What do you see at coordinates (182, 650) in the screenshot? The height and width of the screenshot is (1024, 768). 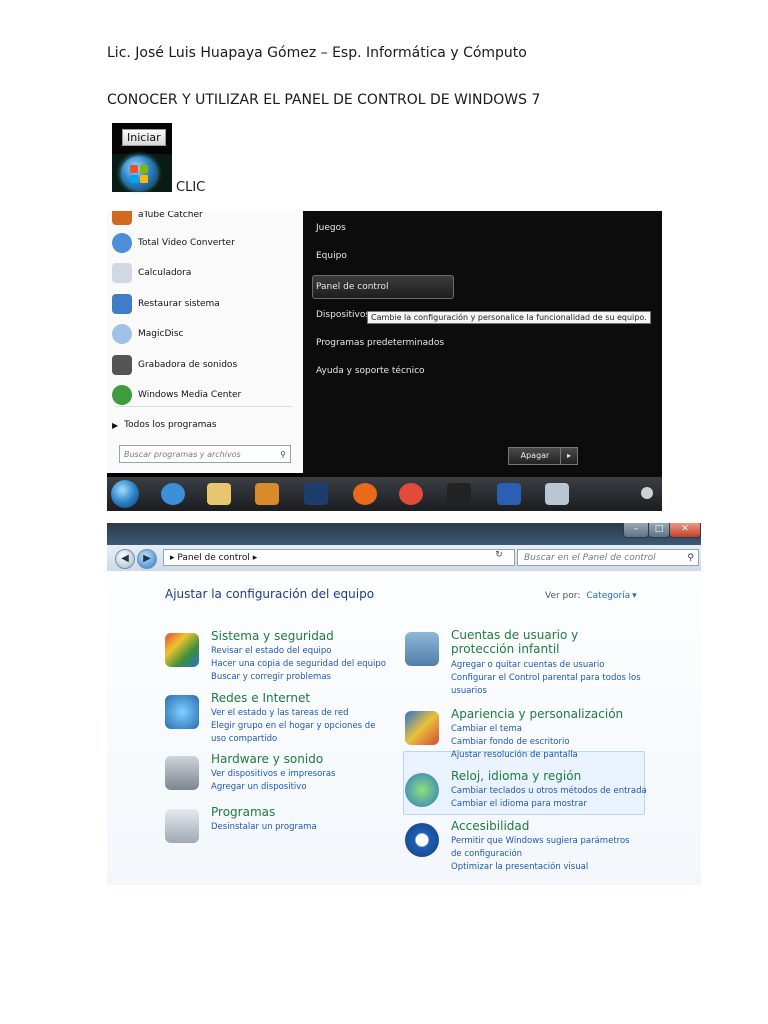 I see `security-shield-icon` at bounding box center [182, 650].